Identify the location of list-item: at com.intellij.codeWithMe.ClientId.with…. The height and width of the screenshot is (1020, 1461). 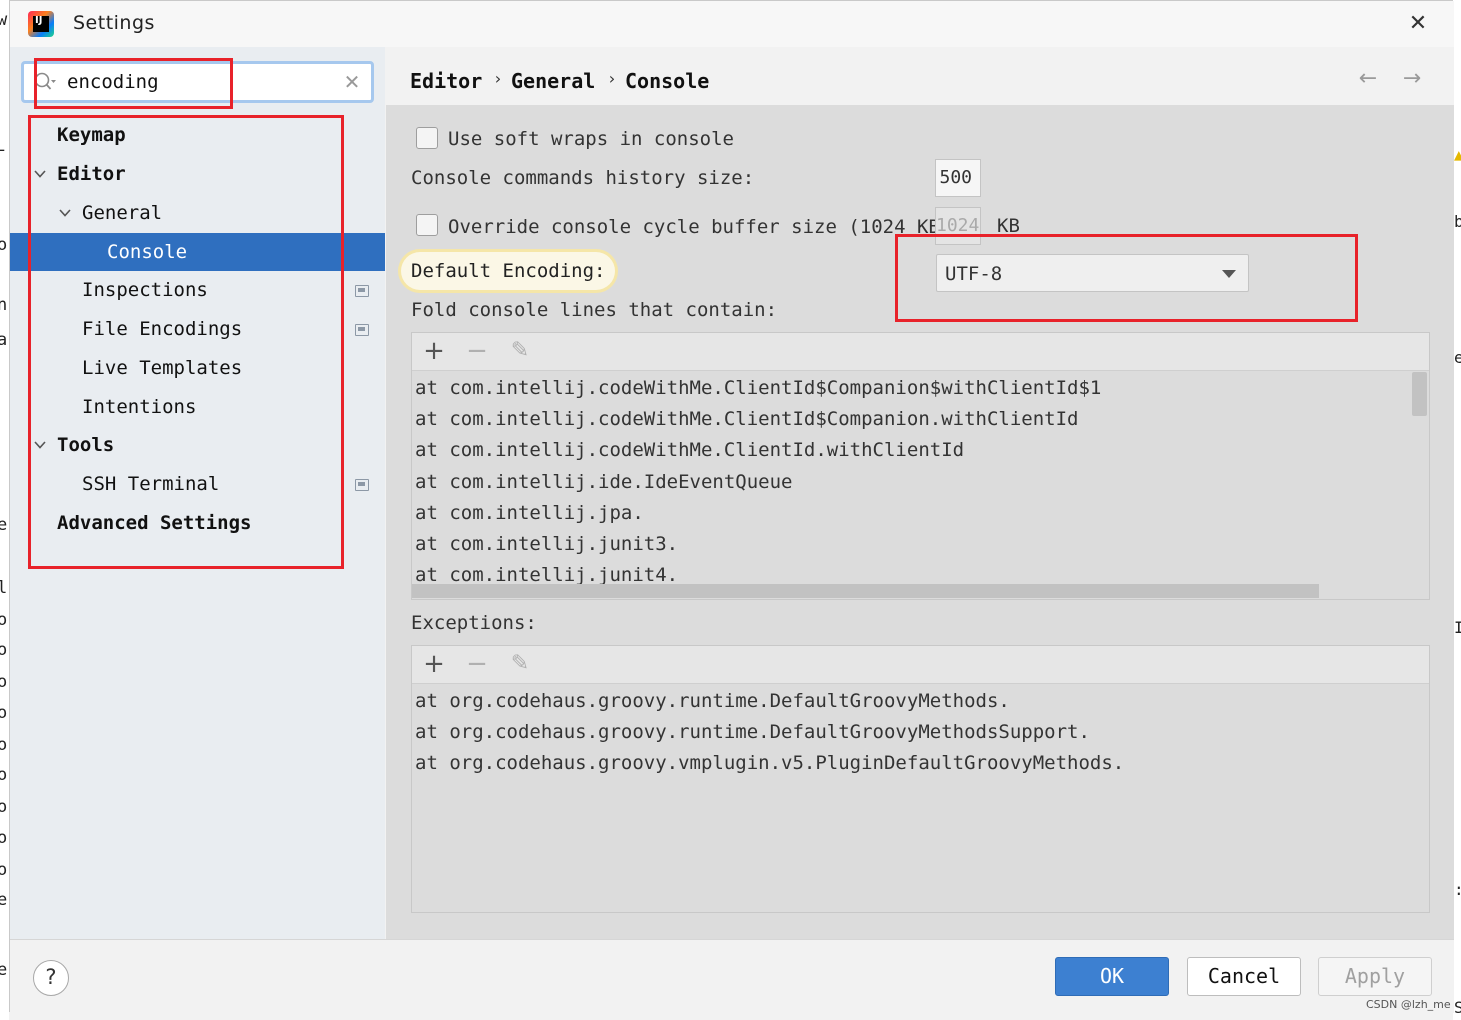
(689, 450).